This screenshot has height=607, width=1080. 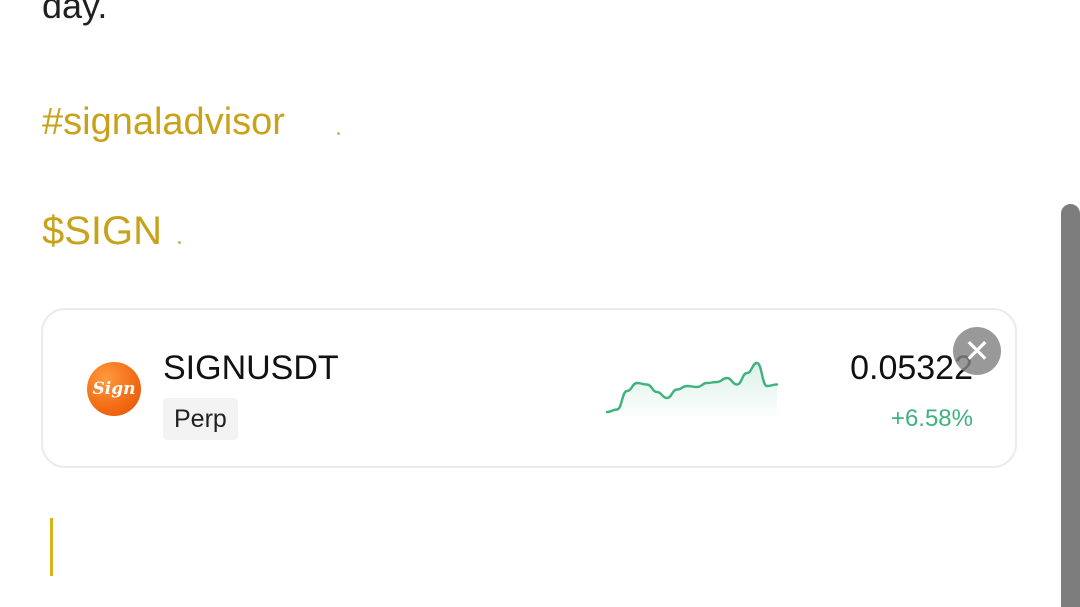 I want to click on cashtag-link: $SIGN, so click(x=102, y=231).